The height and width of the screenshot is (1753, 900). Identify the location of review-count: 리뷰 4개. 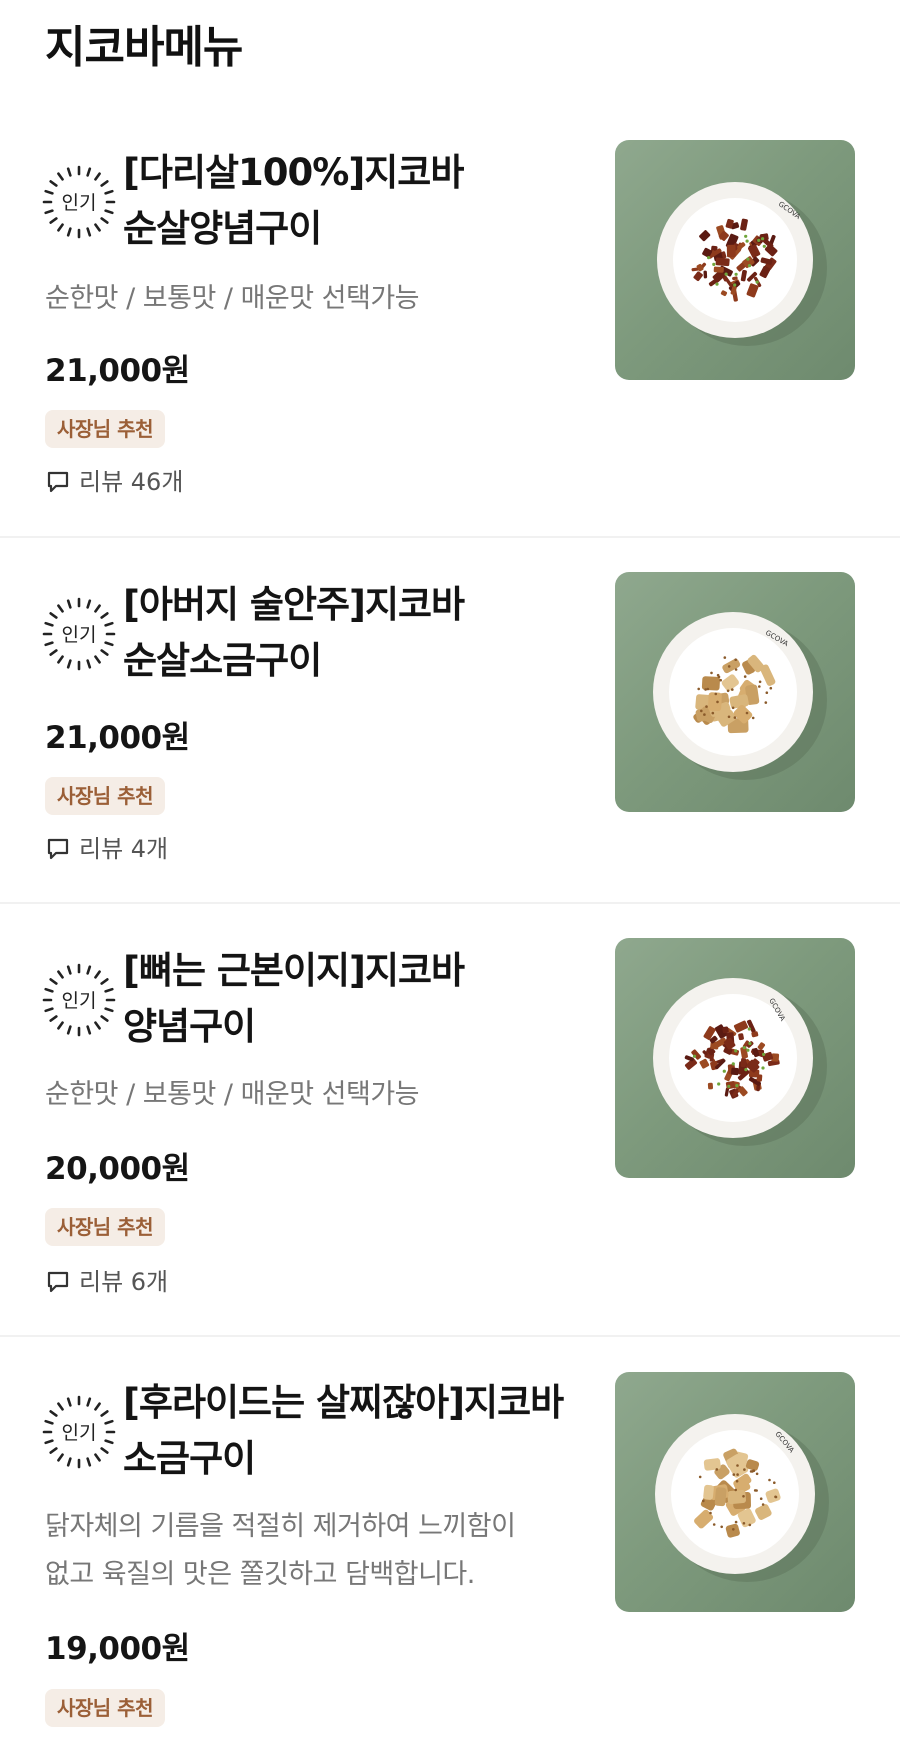
(106, 849).